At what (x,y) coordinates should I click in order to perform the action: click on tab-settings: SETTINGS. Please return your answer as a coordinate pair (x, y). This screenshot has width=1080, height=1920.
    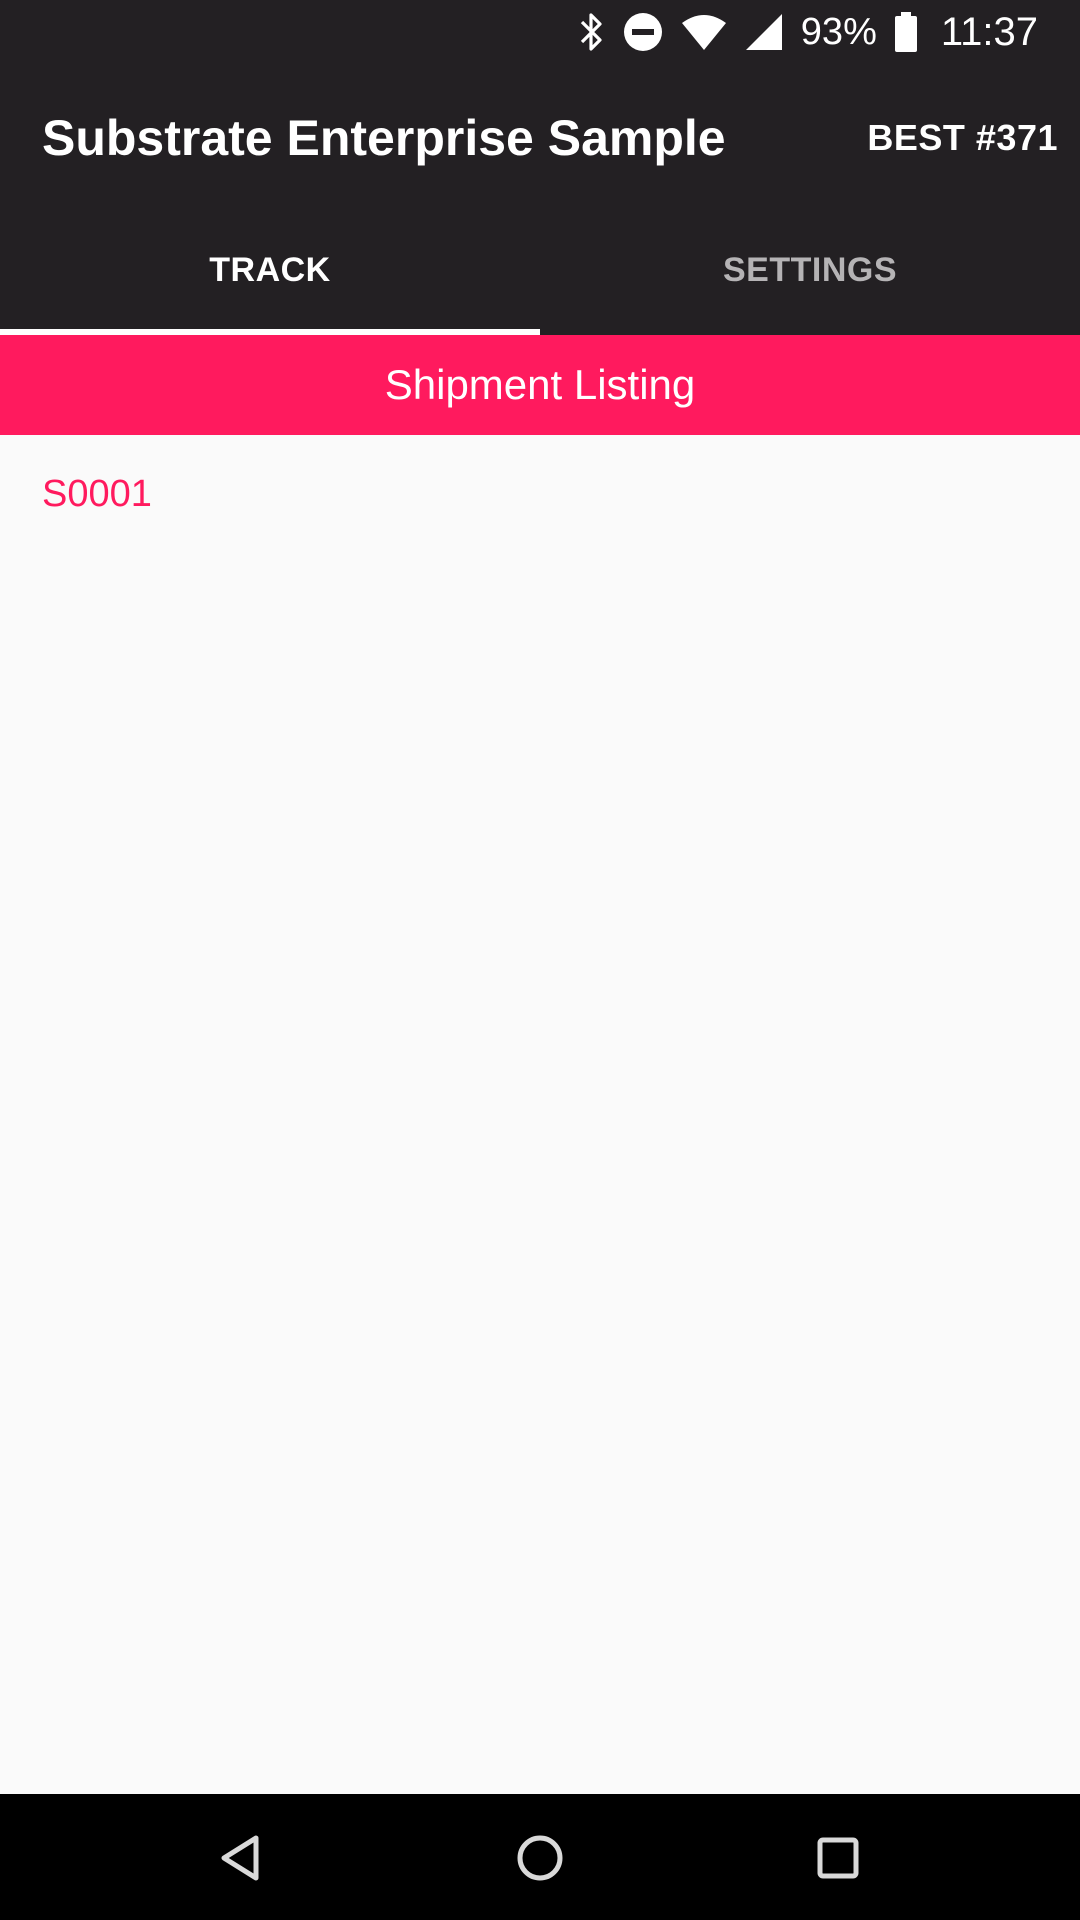
    Looking at the image, I should click on (810, 273).